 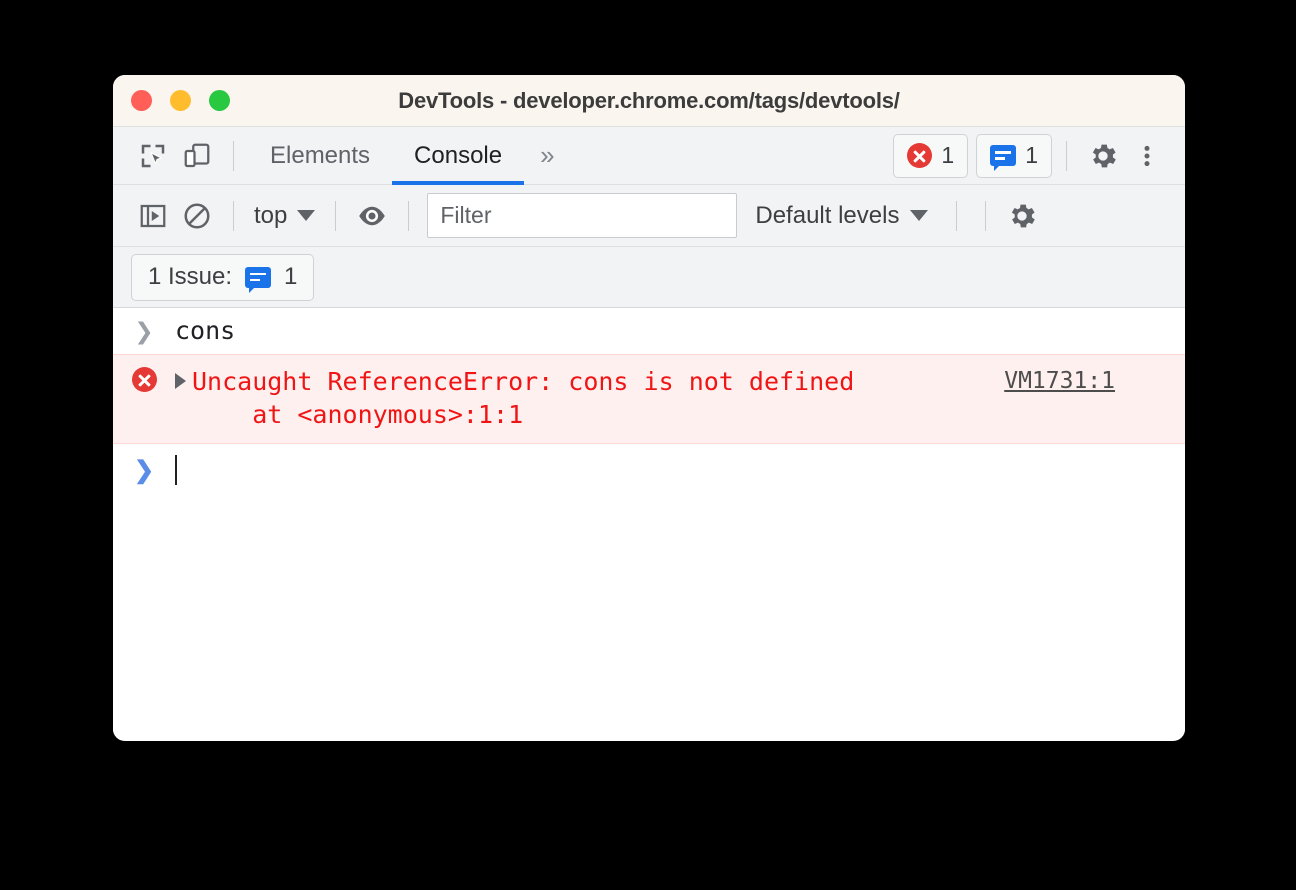 What do you see at coordinates (291, 276) in the screenshot?
I see `issues-count-label: 1` at bounding box center [291, 276].